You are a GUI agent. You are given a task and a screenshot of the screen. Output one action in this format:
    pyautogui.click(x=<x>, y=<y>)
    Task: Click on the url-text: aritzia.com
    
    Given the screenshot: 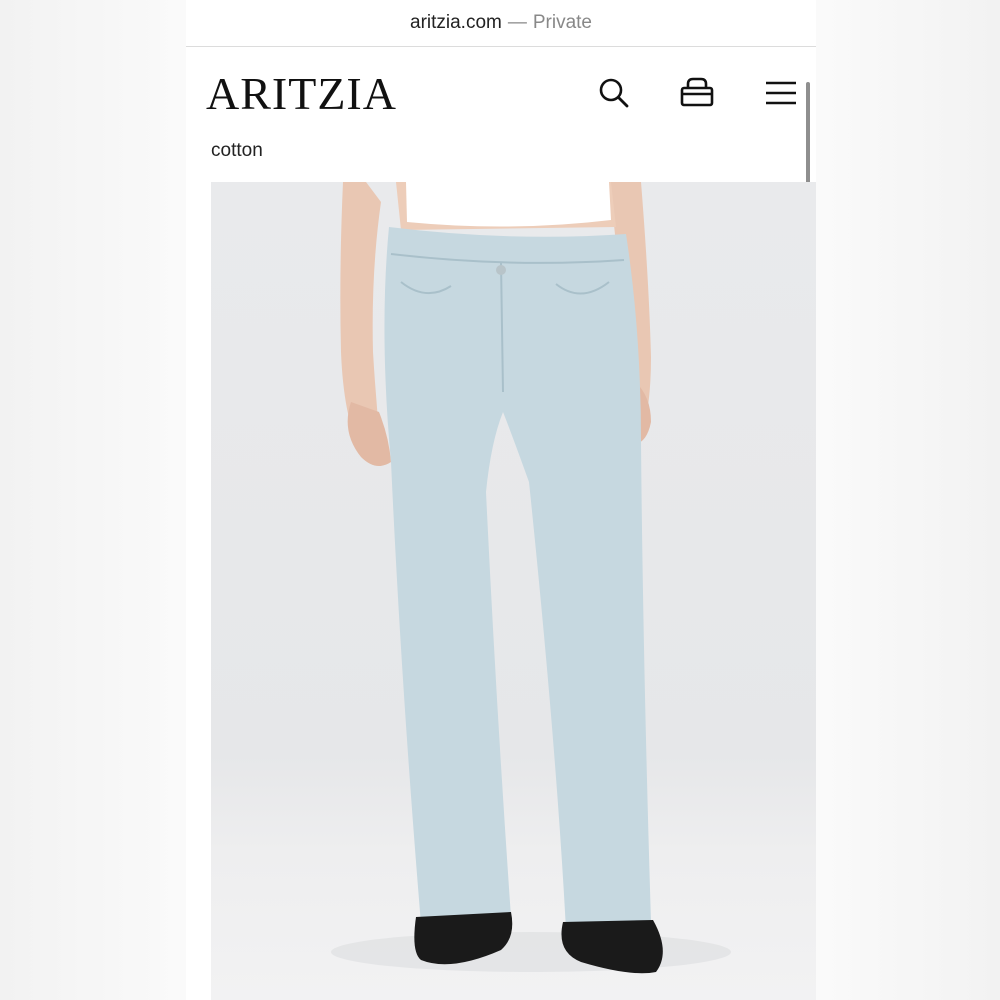 What is the action you would take?
    pyautogui.click(x=456, y=23)
    